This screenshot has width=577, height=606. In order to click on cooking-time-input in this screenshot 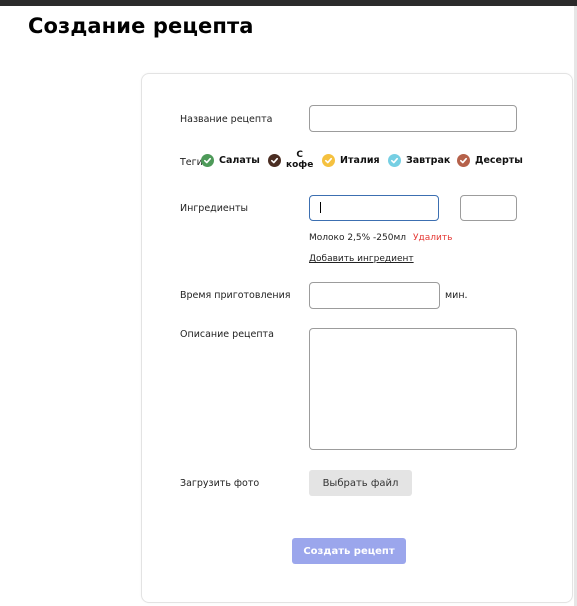, I will do `click(374, 295)`.